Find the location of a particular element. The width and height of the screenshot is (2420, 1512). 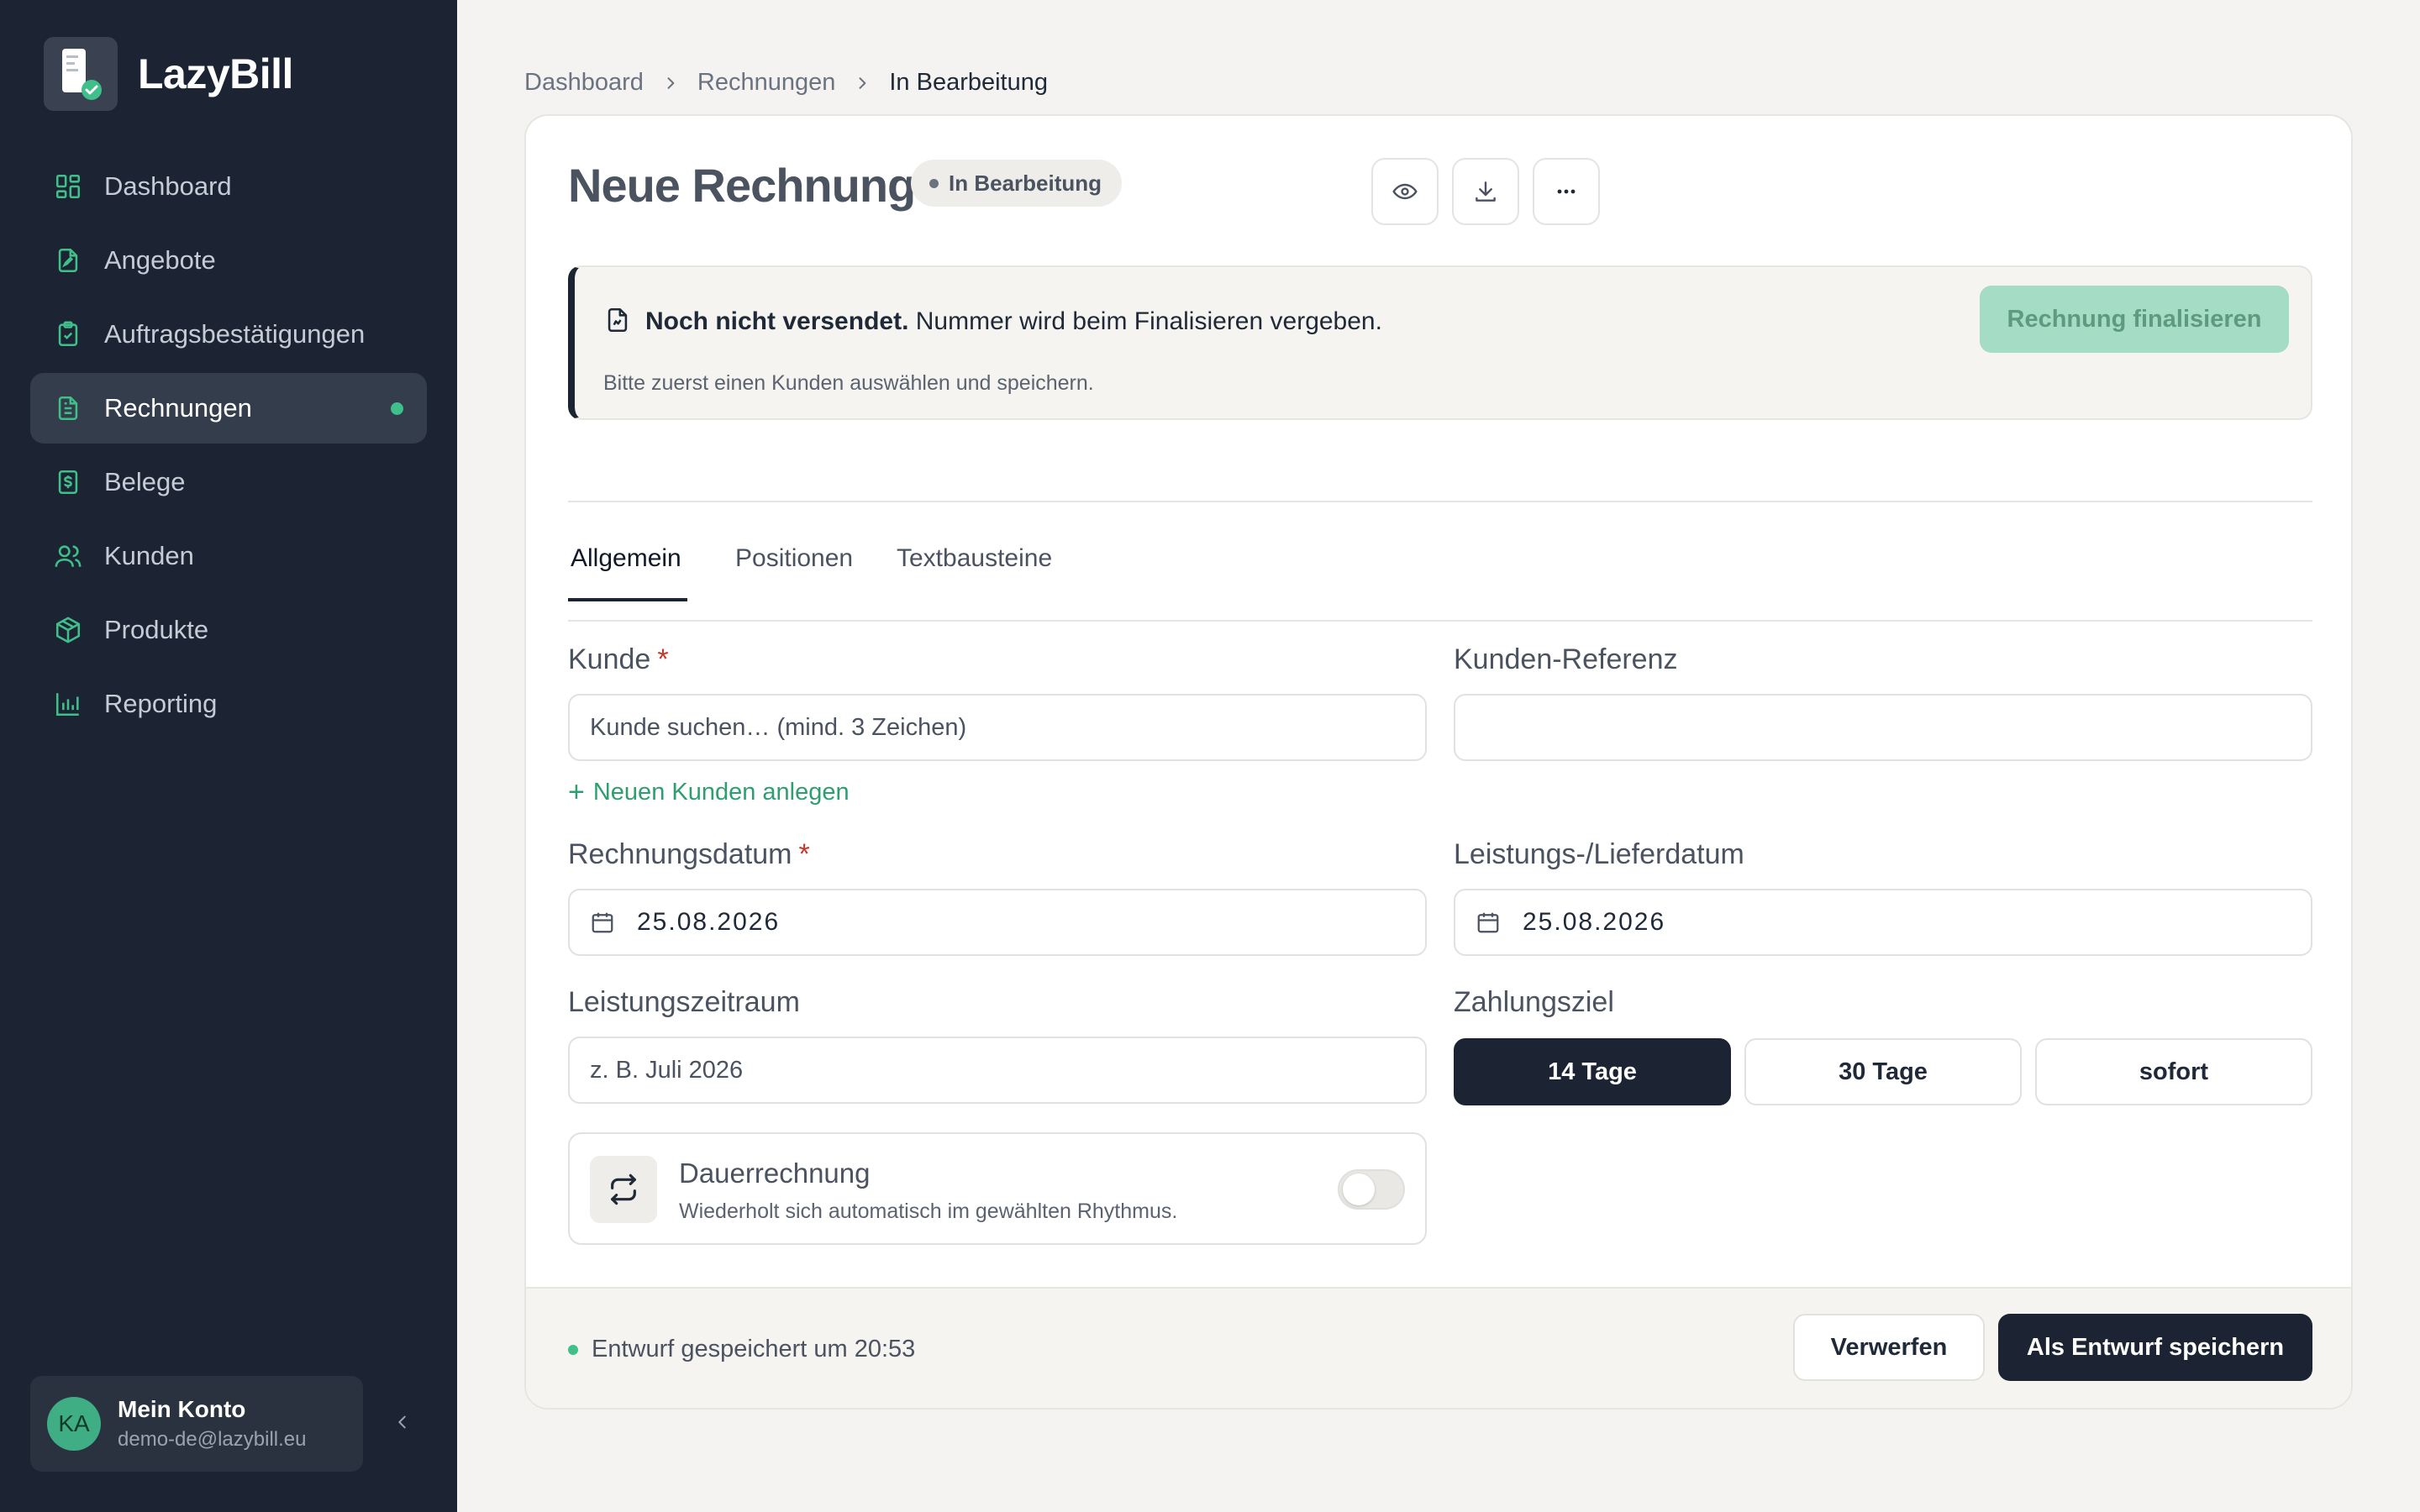

sidebar-item-kunden: Kunden is located at coordinates (228, 556).